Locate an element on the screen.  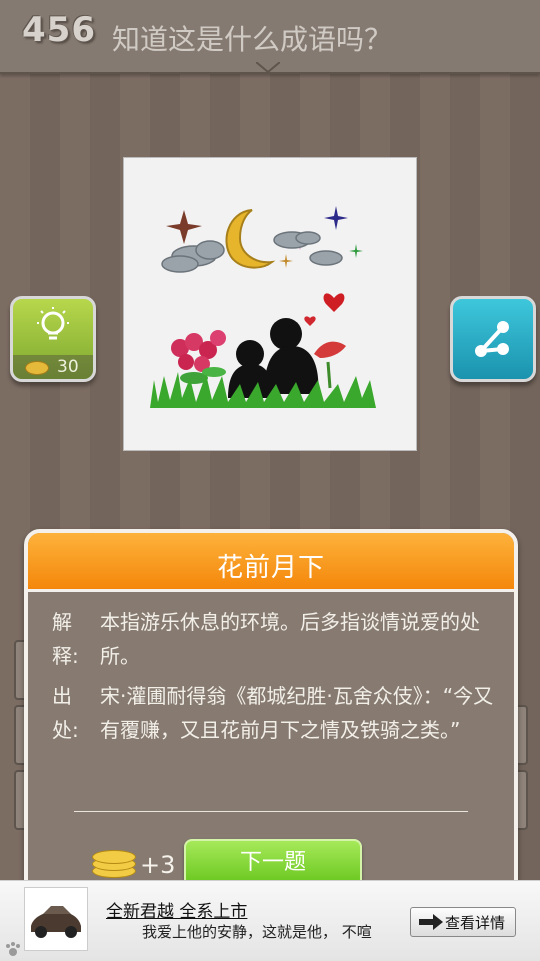
ad-banner: 全新君越 全系上市 我爱上他的安静，这就是他， 不喧 查看详情 is located at coordinates (270, 920).